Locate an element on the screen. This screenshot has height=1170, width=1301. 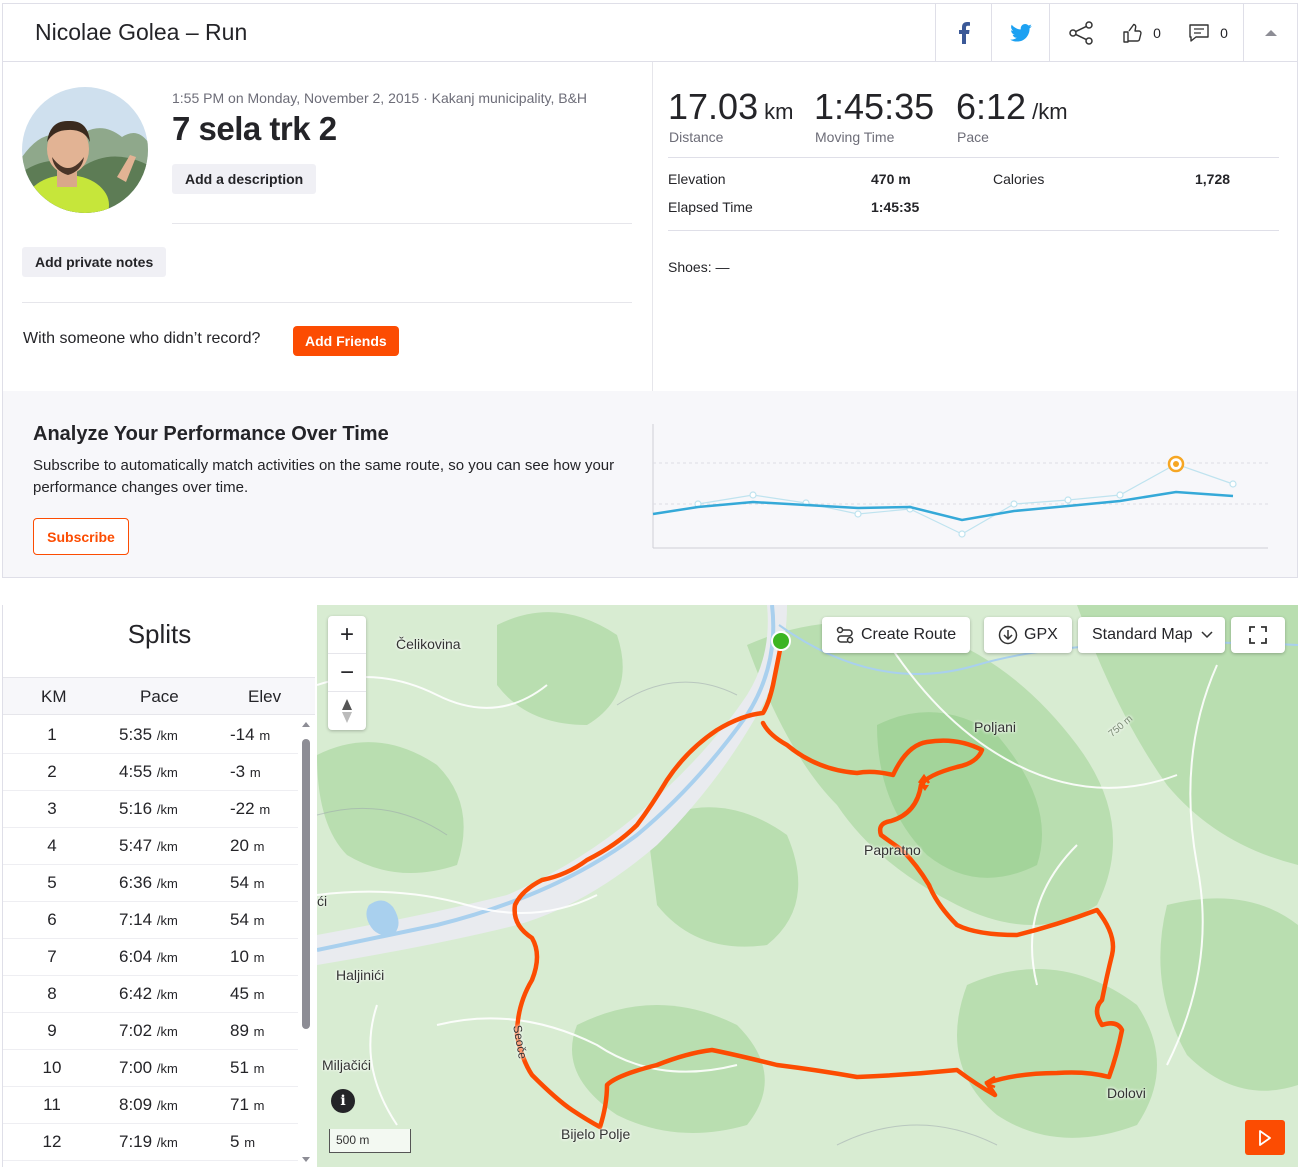
split-pace: 7:19 /km is located at coordinates (148, 1142).